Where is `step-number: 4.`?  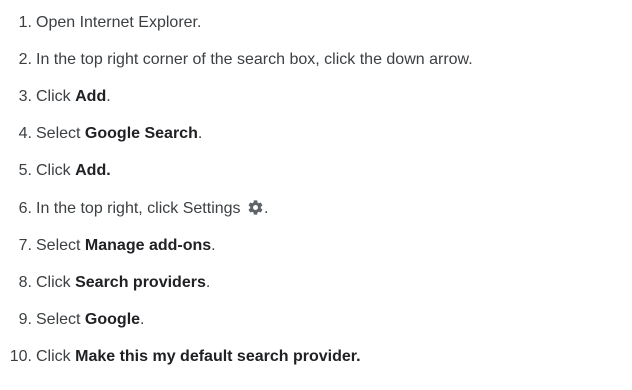 step-number: 4. is located at coordinates (25, 133).